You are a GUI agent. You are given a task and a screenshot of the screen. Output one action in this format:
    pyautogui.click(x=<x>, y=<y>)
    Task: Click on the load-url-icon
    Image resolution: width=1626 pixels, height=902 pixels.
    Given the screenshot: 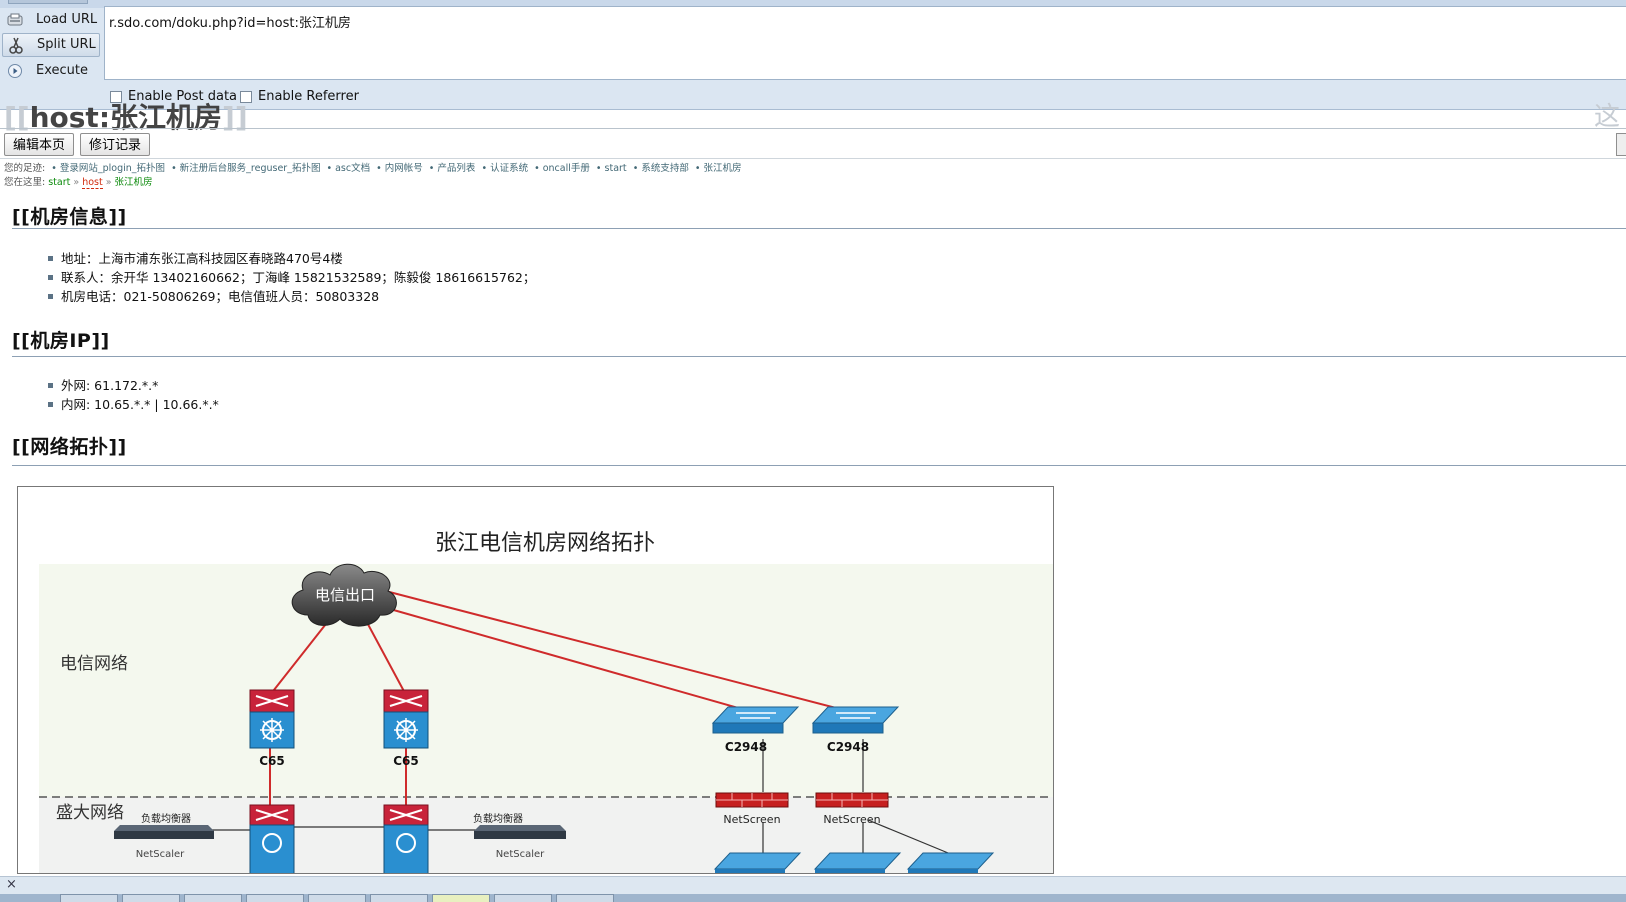 What is the action you would take?
    pyautogui.click(x=15, y=20)
    